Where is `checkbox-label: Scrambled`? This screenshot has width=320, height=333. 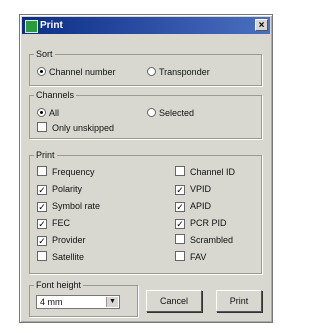 checkbox-label: Scrambled is located at coordinates (212, 240).